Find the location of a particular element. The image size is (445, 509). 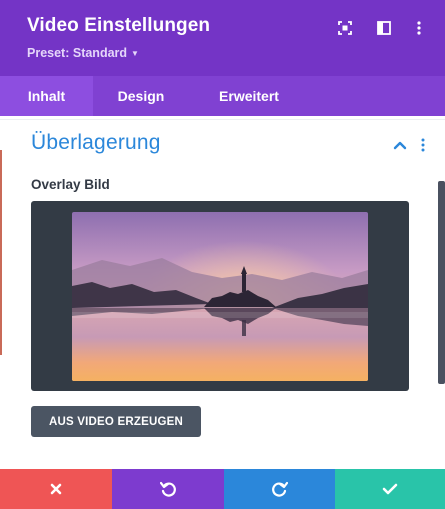

section-title: Überlagerung is located at coordinates (96, 143).